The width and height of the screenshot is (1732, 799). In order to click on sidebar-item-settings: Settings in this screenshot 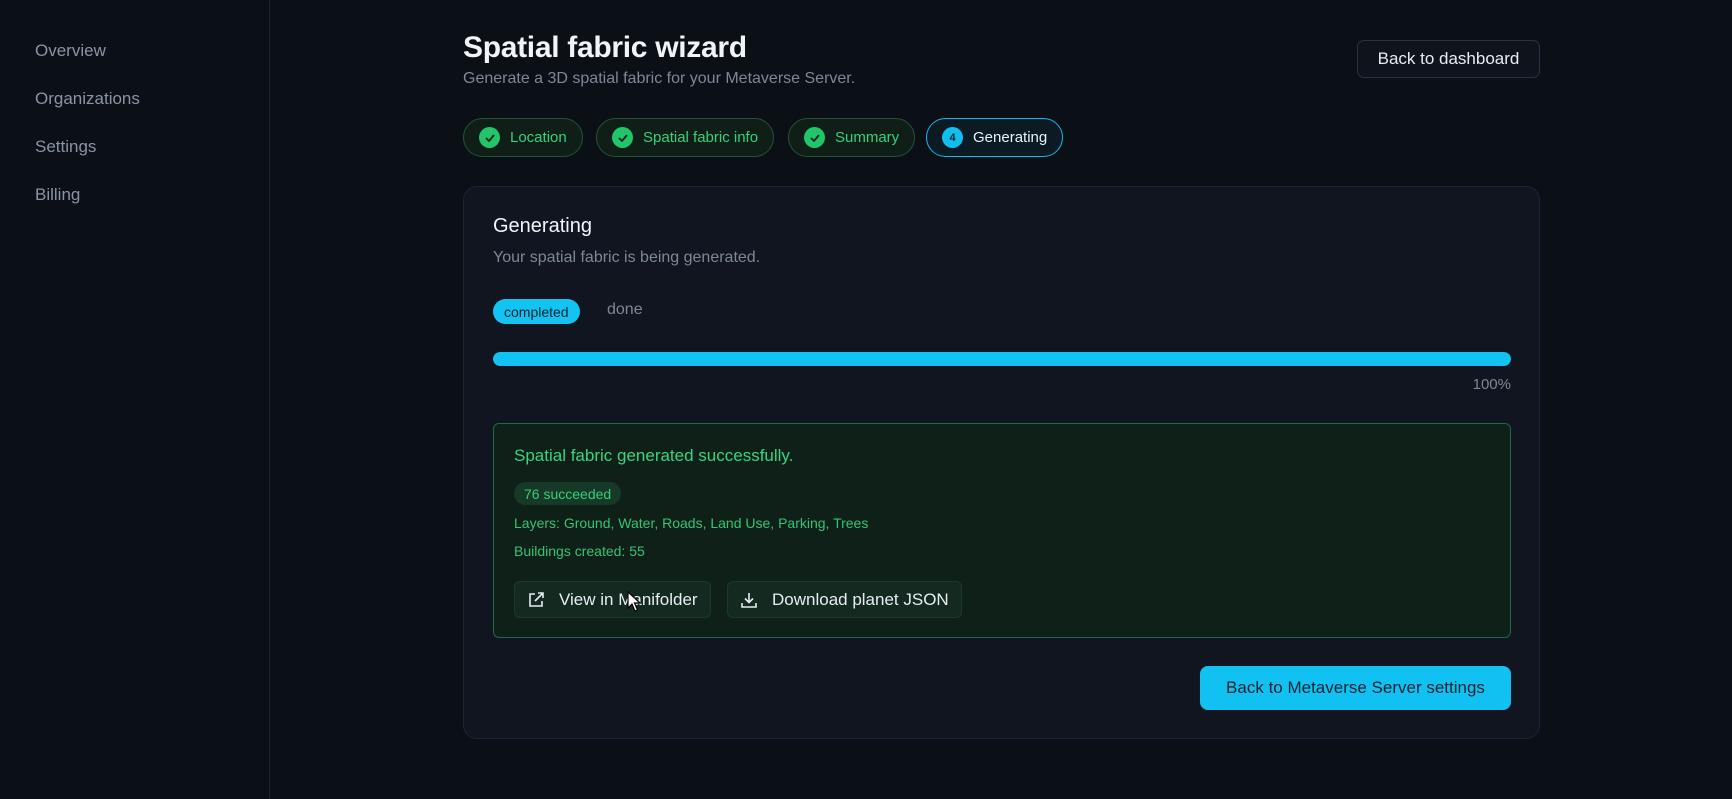, I will do `click(65, 147)`.